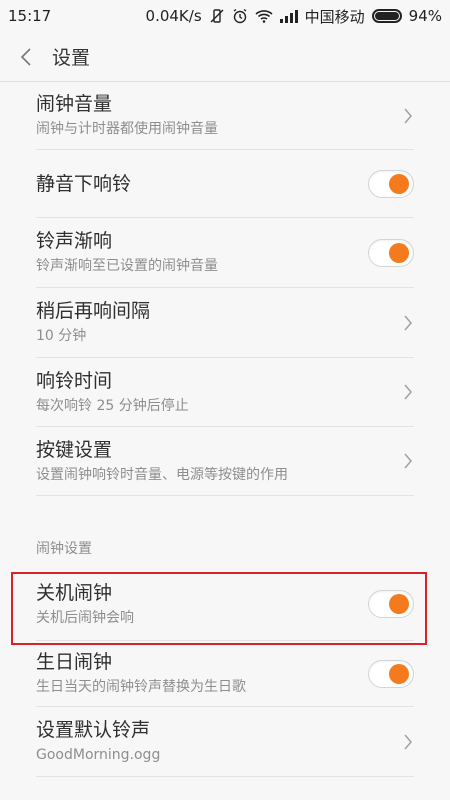  I want to click on vibrate-off-icon, so click(217, 16).